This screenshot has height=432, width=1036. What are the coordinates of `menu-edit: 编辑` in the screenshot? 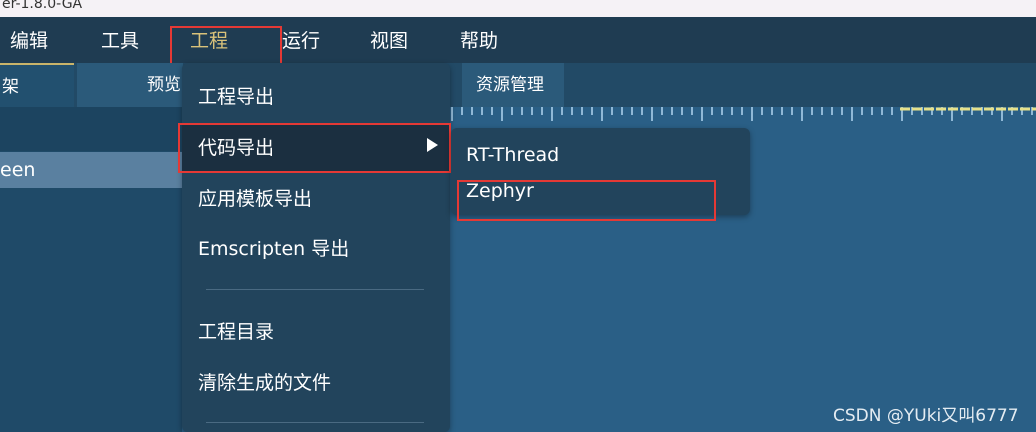 It's located at (29, 40).